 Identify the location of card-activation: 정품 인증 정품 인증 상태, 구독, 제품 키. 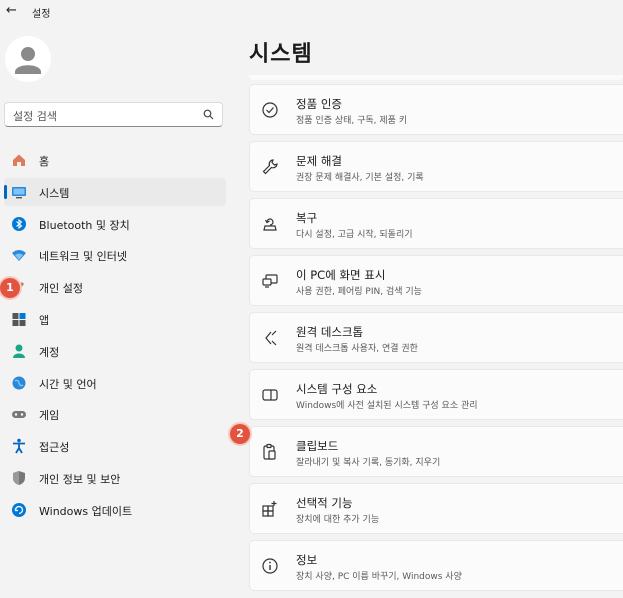
(436, 109).